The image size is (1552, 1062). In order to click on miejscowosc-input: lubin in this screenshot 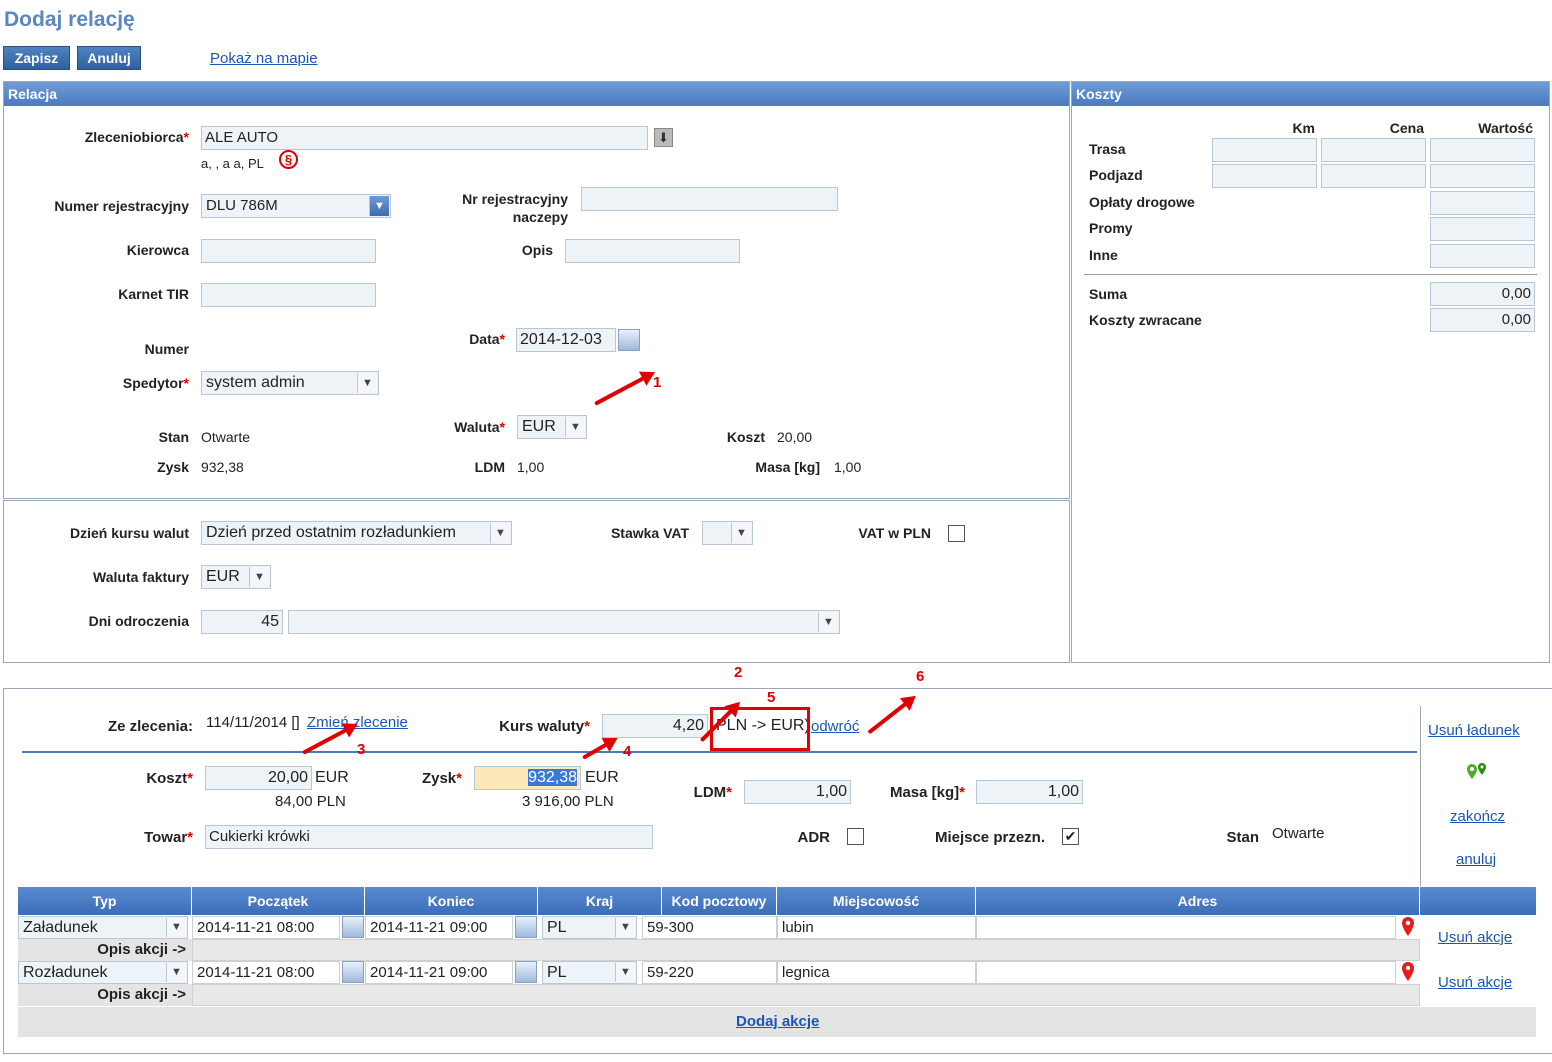, I will do `click(876, 927)`.